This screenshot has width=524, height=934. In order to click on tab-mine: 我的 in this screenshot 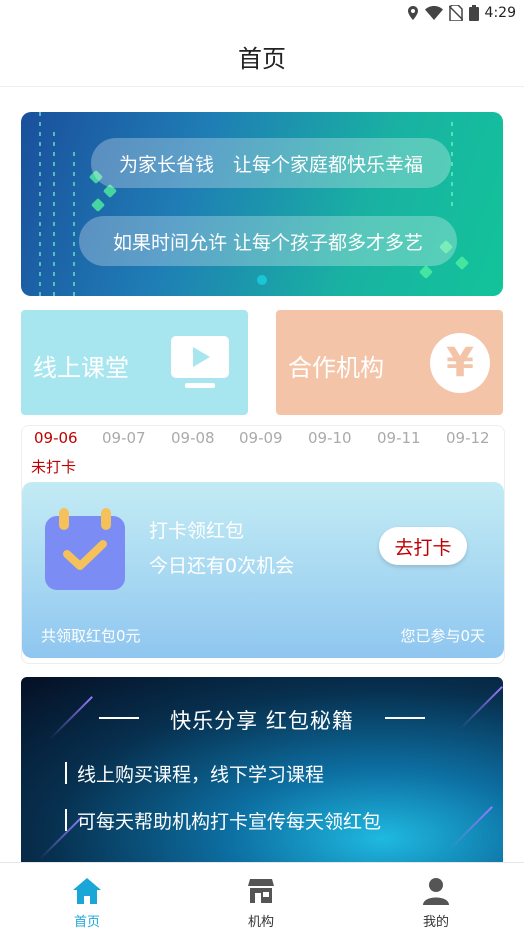, I will do `click(436, 899)`.